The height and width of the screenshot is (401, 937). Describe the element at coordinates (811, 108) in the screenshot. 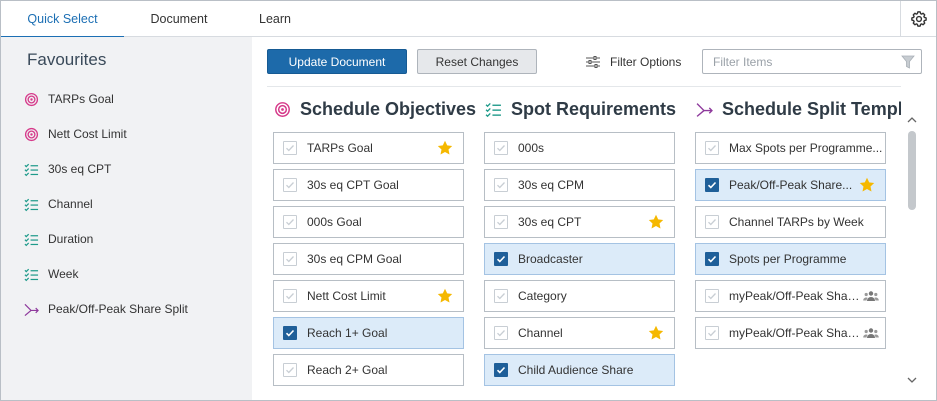

I see `column-title: Schedule Split Templates` at that location.